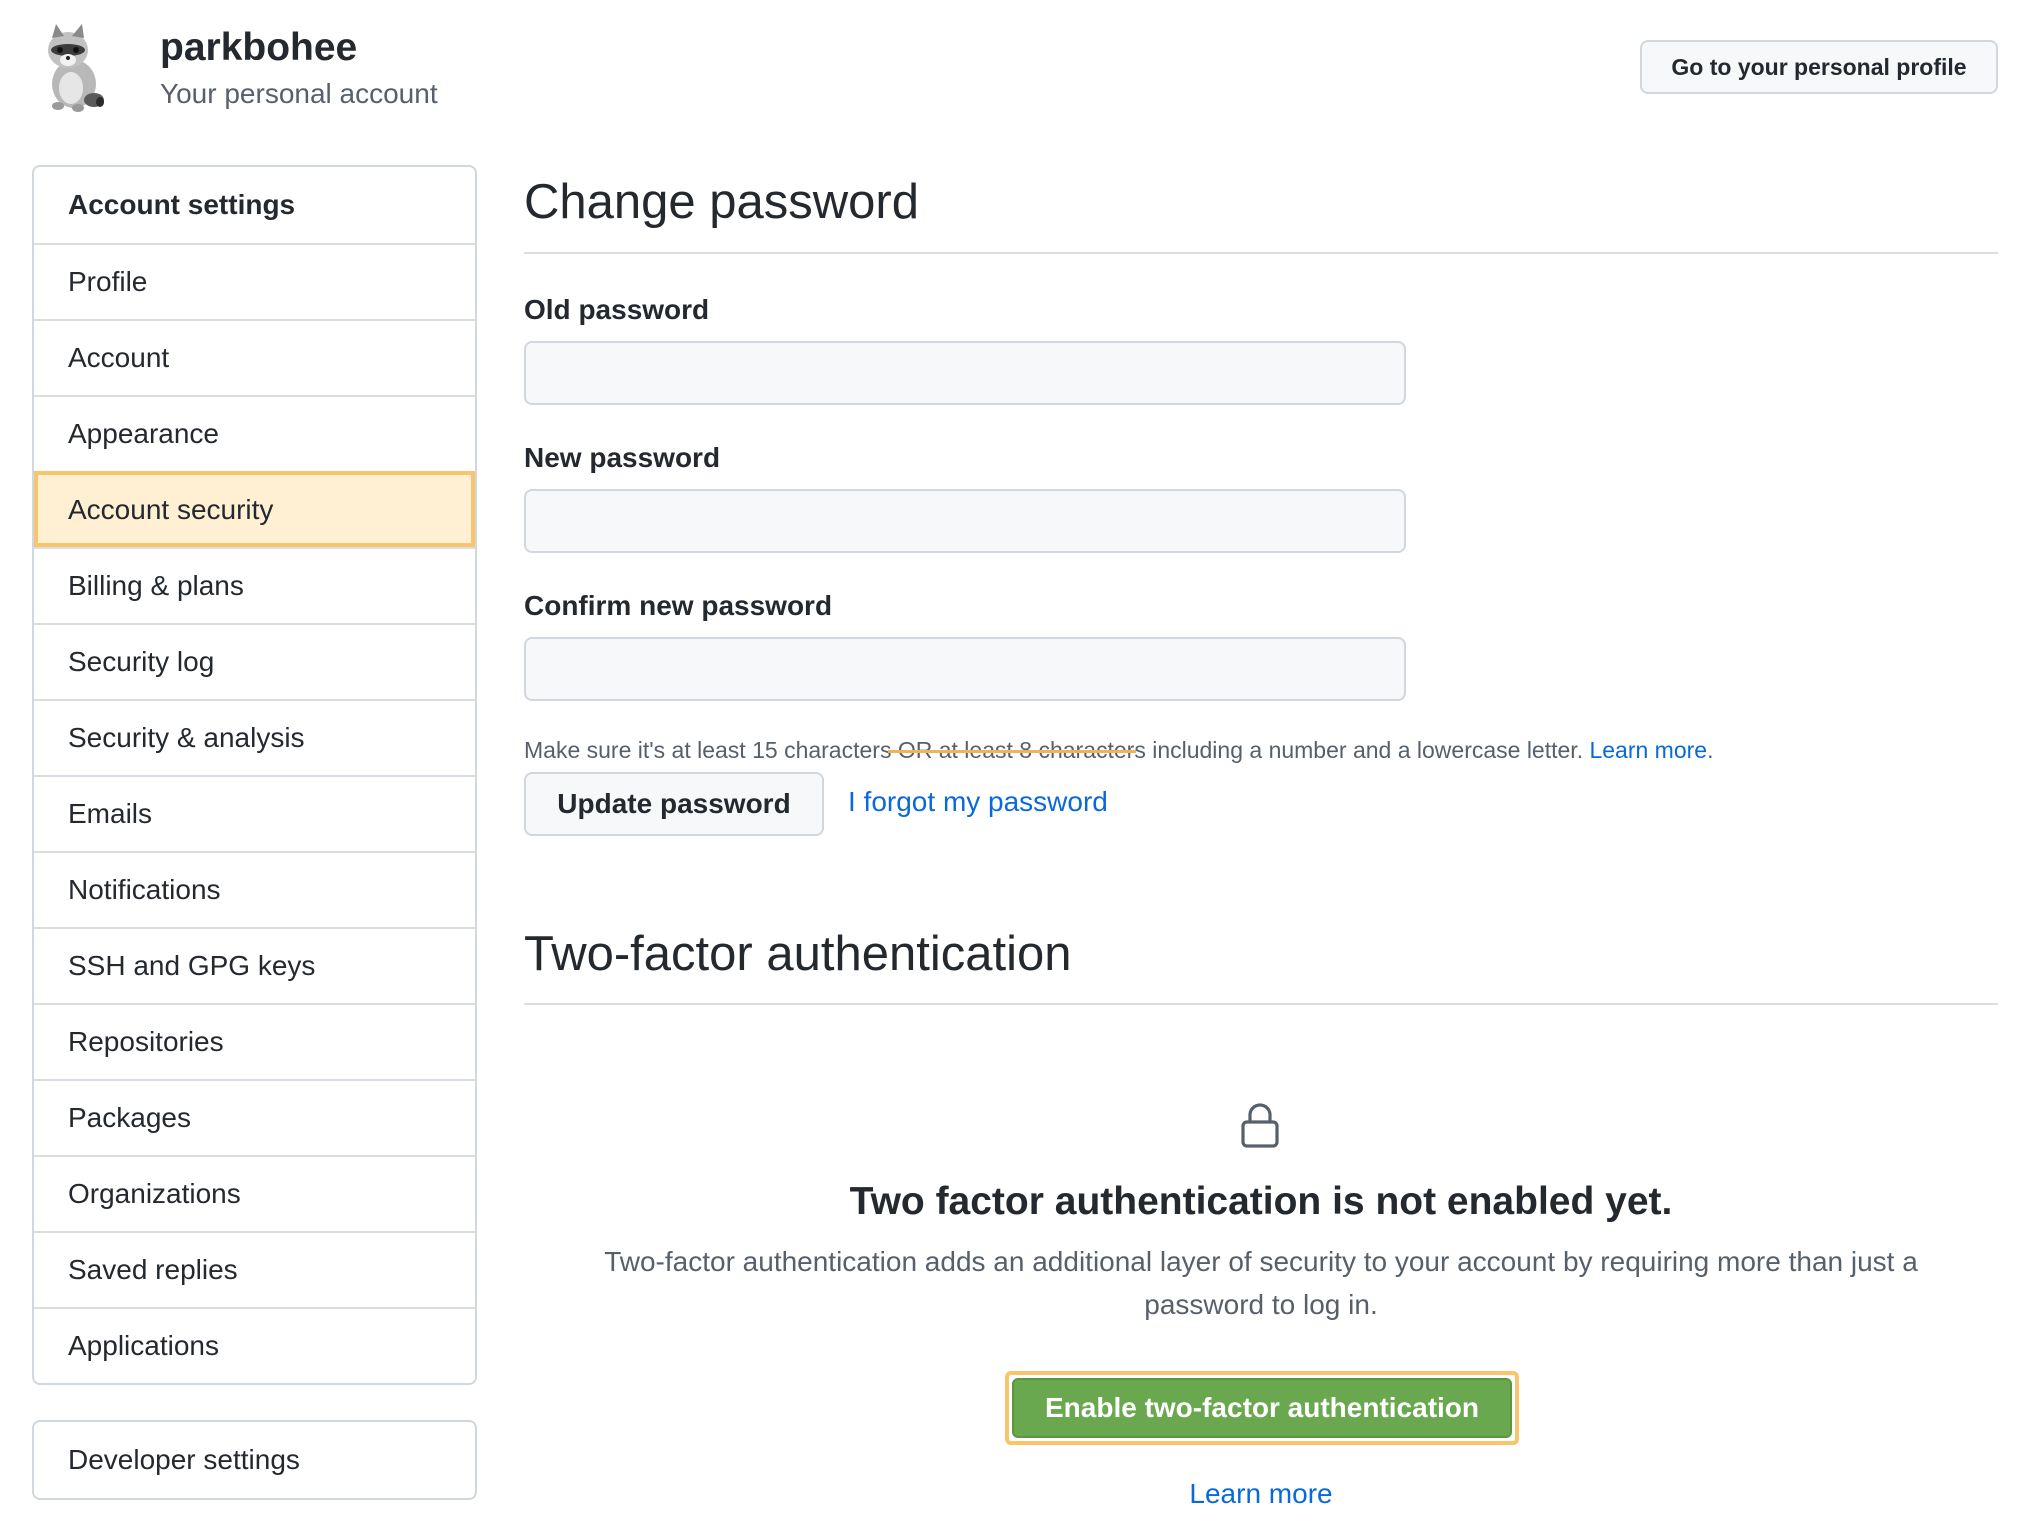  What do you see at coordinates (254, 1460) in the screenshot?
I see `sidebar-item-developer-settings: Developer settings` at bounding box center [254, 1460].